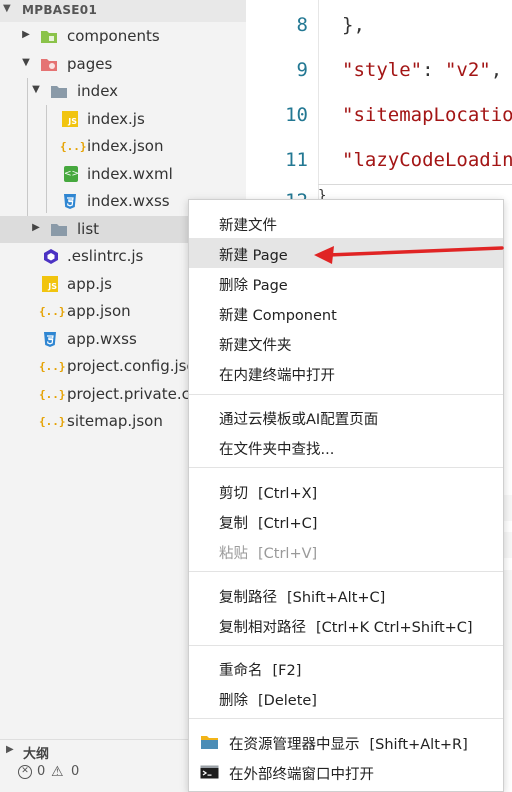 This screenshot has height=792, width=512. What do you see at coordinates (346, 373) in the screenshot?
I see `menu-item-open-in-terminal: 在内建终端中打开` at bounding box center [346, 373].